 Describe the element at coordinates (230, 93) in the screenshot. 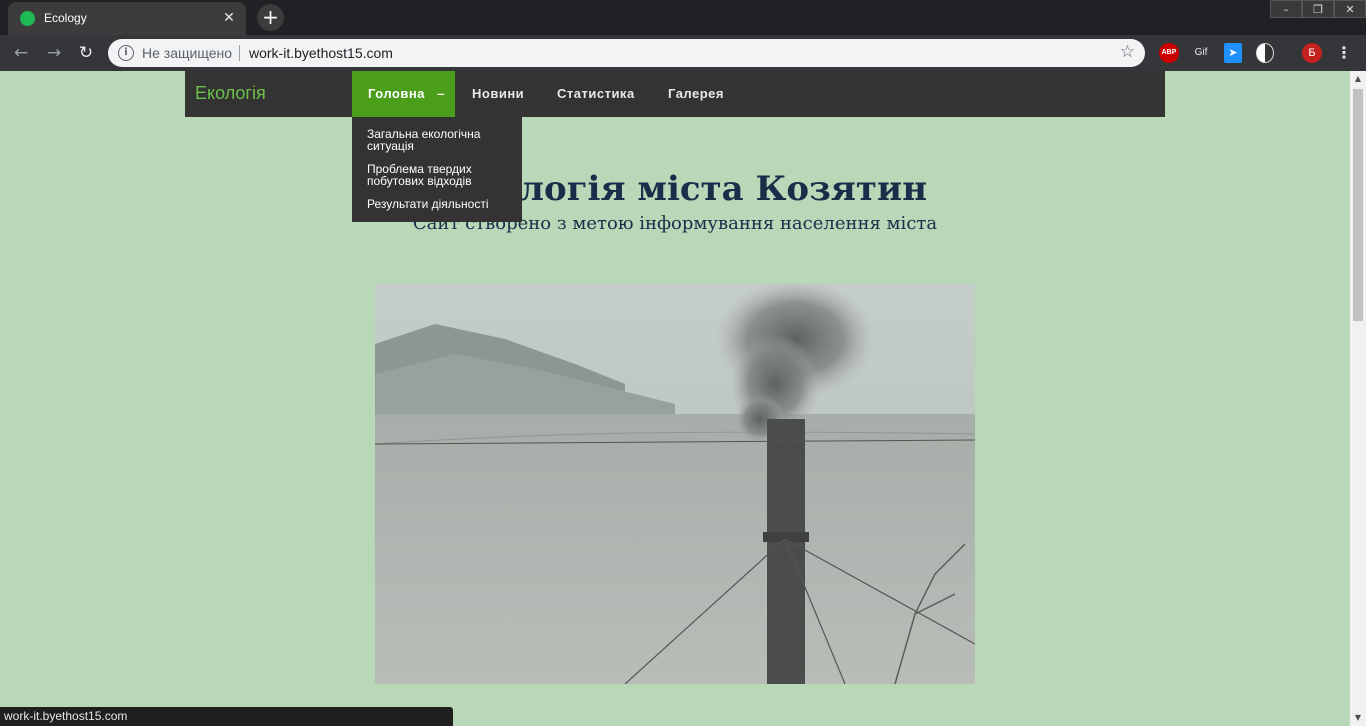

I see `site-brand-link: Екологія` at that location.